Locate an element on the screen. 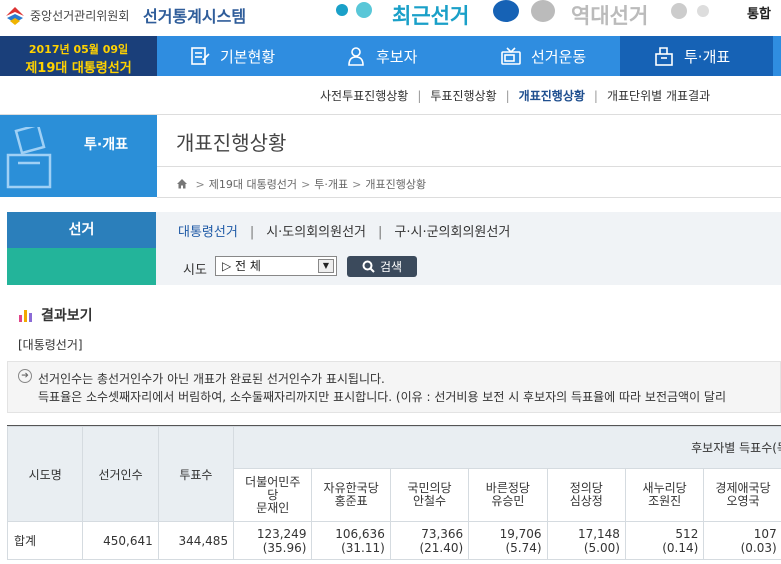  candidate-name: 오영국 is located at coordinates (743, 501).